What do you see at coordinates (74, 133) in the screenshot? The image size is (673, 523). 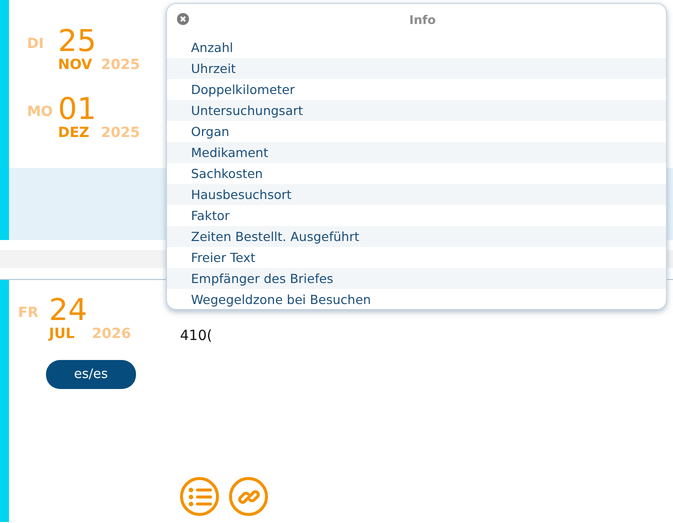 I see `month-label: DEZ` at bounding box center [74, 133].